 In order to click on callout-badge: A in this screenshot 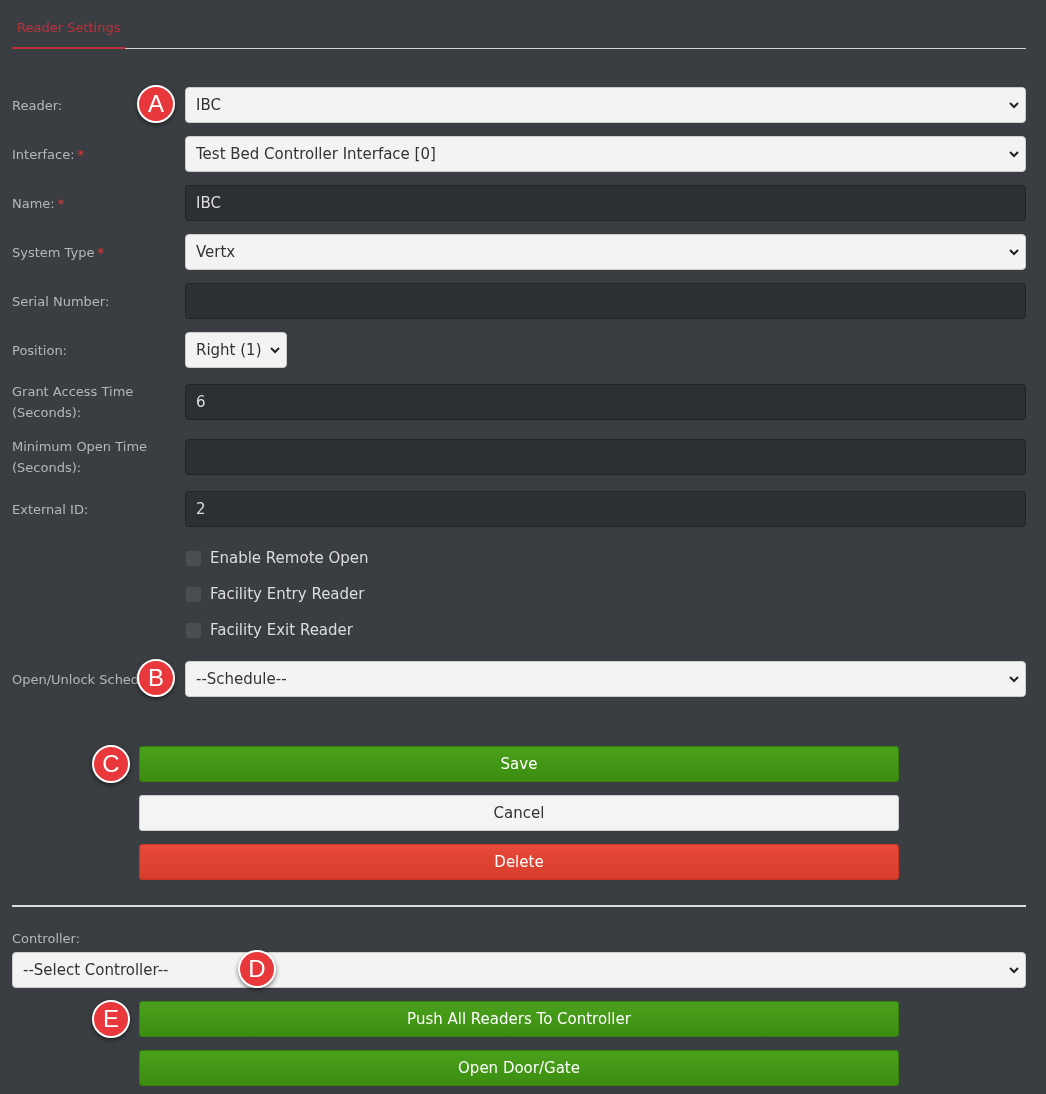, I will do `click(156, 104)`.